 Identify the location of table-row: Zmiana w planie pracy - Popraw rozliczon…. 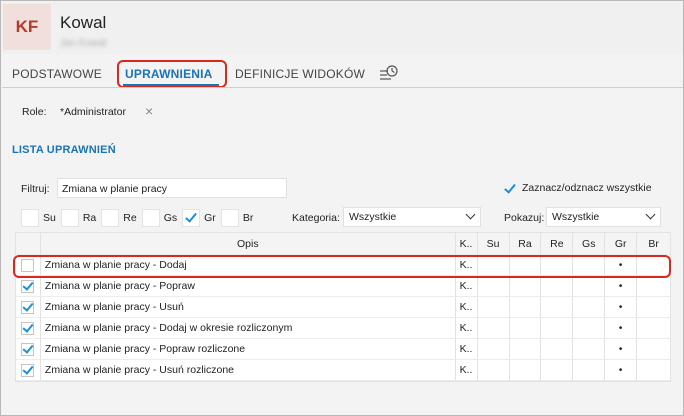
(343, 349).